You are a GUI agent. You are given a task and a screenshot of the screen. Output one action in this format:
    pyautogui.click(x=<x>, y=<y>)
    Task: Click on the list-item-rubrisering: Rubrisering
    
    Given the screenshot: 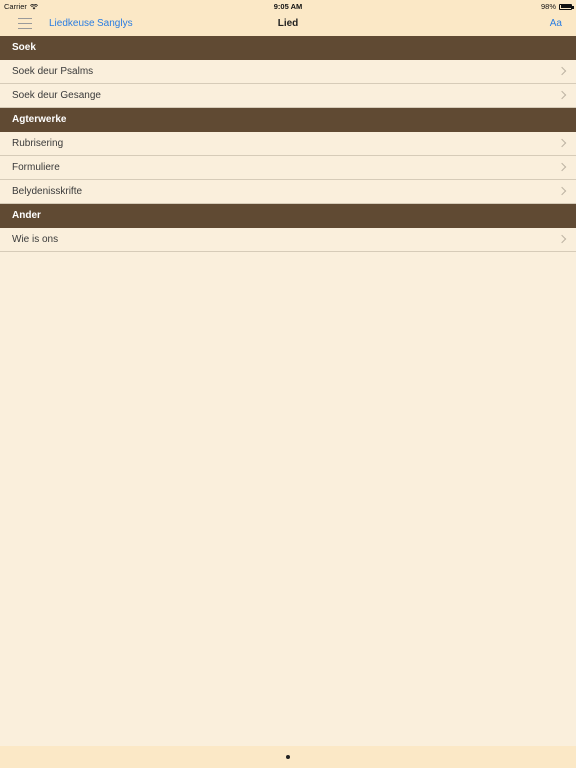 What is the action you would take?
    pyautogui.click(x=288, y=144)
    